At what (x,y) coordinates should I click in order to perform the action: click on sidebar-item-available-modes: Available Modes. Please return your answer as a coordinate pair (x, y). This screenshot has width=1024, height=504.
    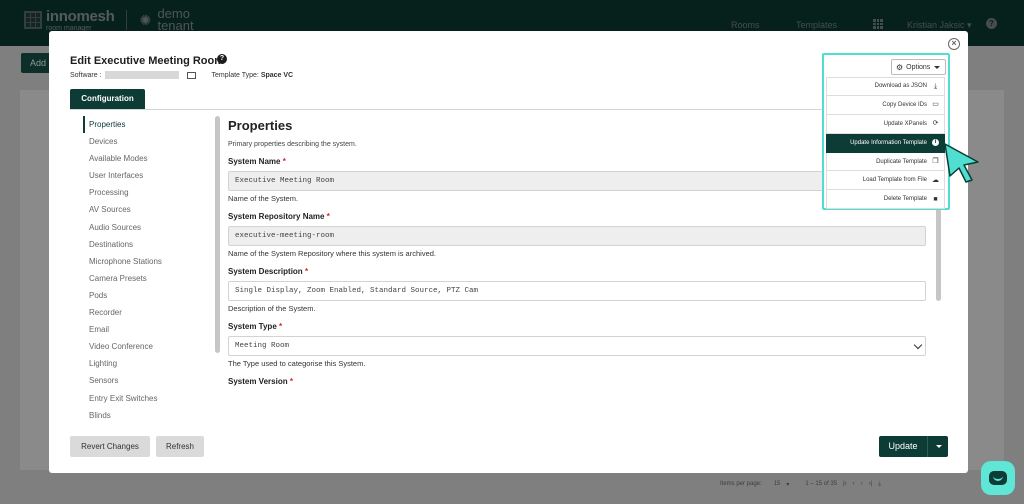
    Looking at the image, I should click on (148, 158).